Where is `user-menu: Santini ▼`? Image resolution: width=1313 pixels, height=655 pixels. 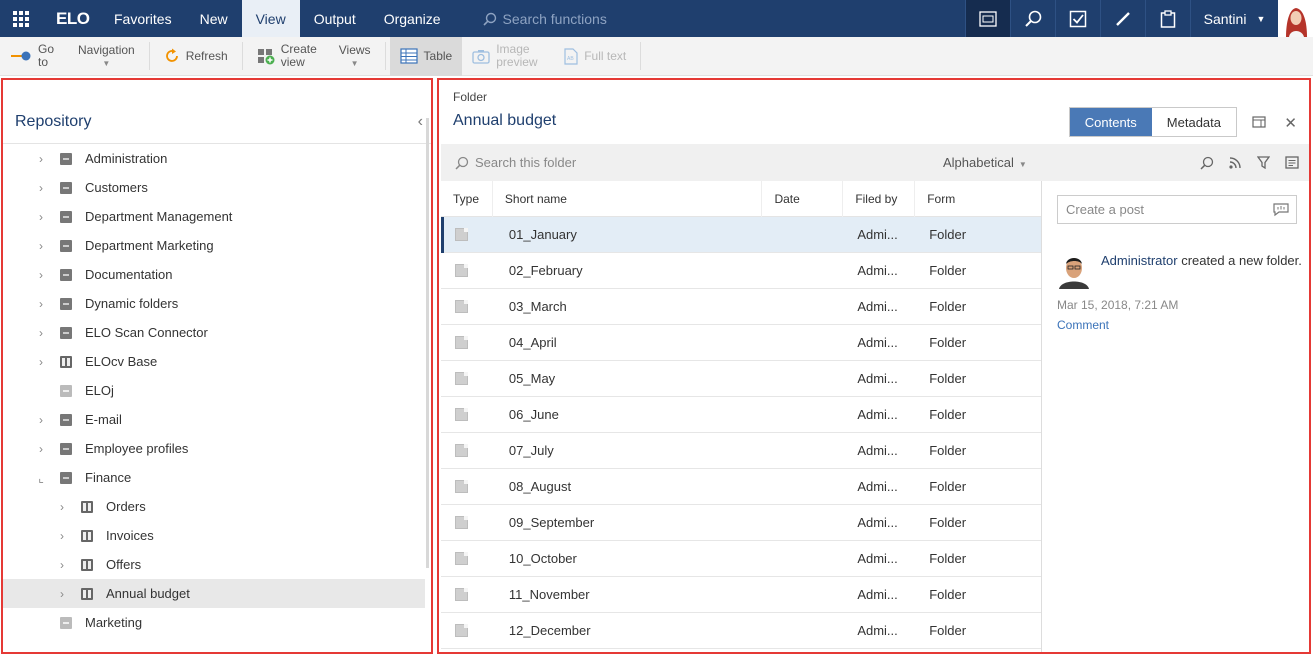
user-menu: Santini ▼ is located at coordinates (1234, 18).